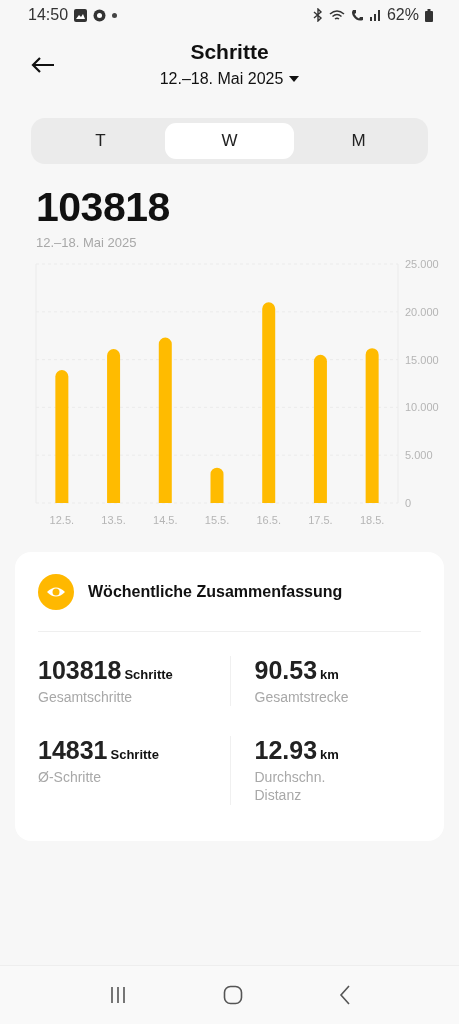 The height and width of the screenshot is (1024, 459). What do you see at coordinates (422, 264) in the screenshot?
I see `y-axis-label: 25.000` at bounding box center [422, 264].